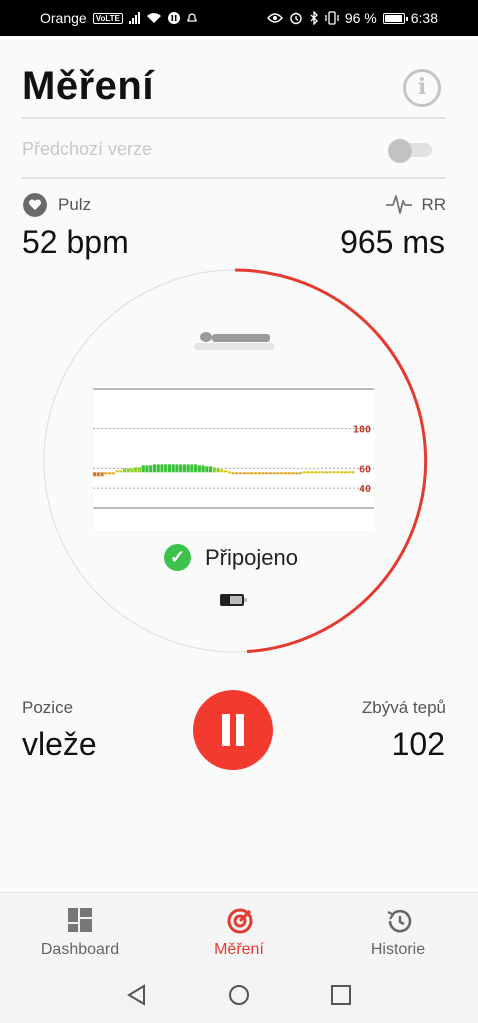  I want to click on wifi-icon, so click(153, 18).